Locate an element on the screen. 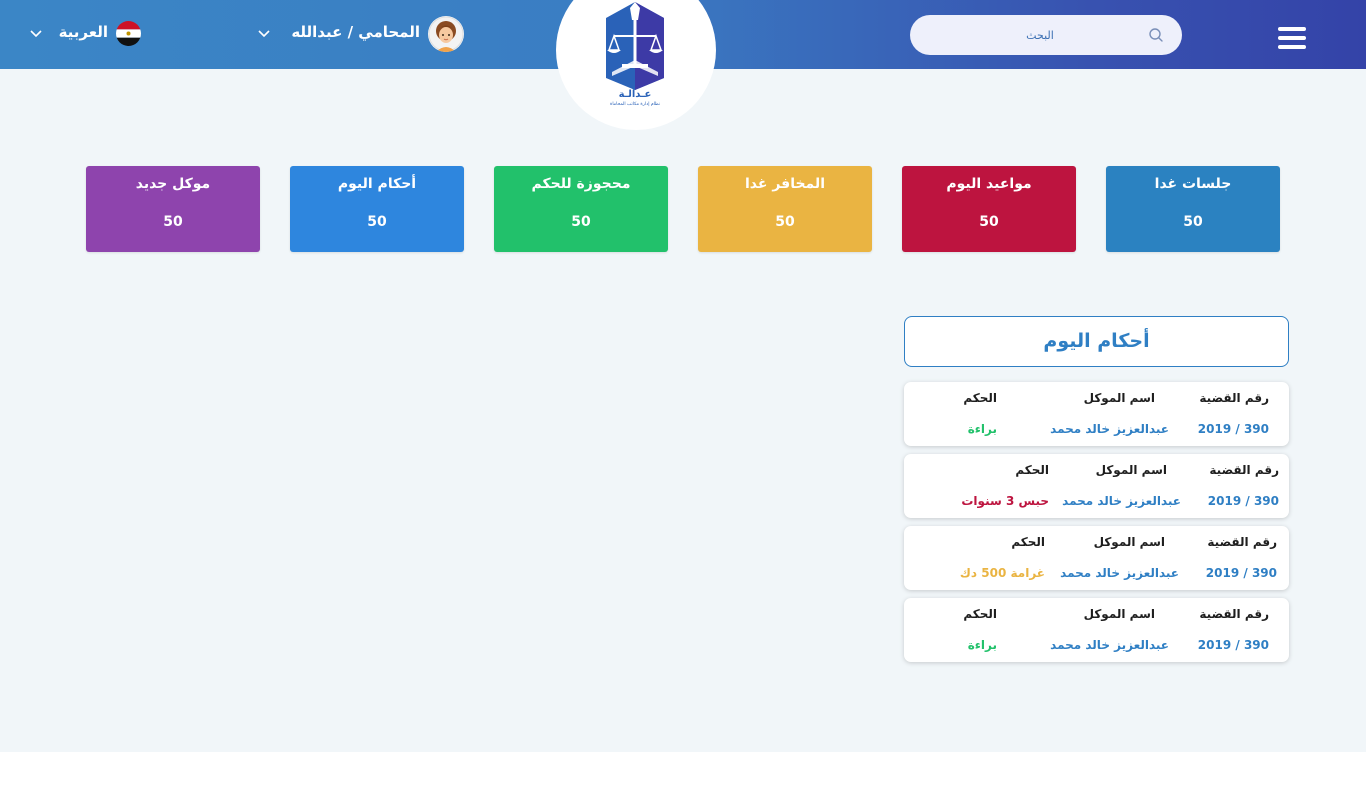  stat-title: المخافر غدا is located at coordinates (785, 184).